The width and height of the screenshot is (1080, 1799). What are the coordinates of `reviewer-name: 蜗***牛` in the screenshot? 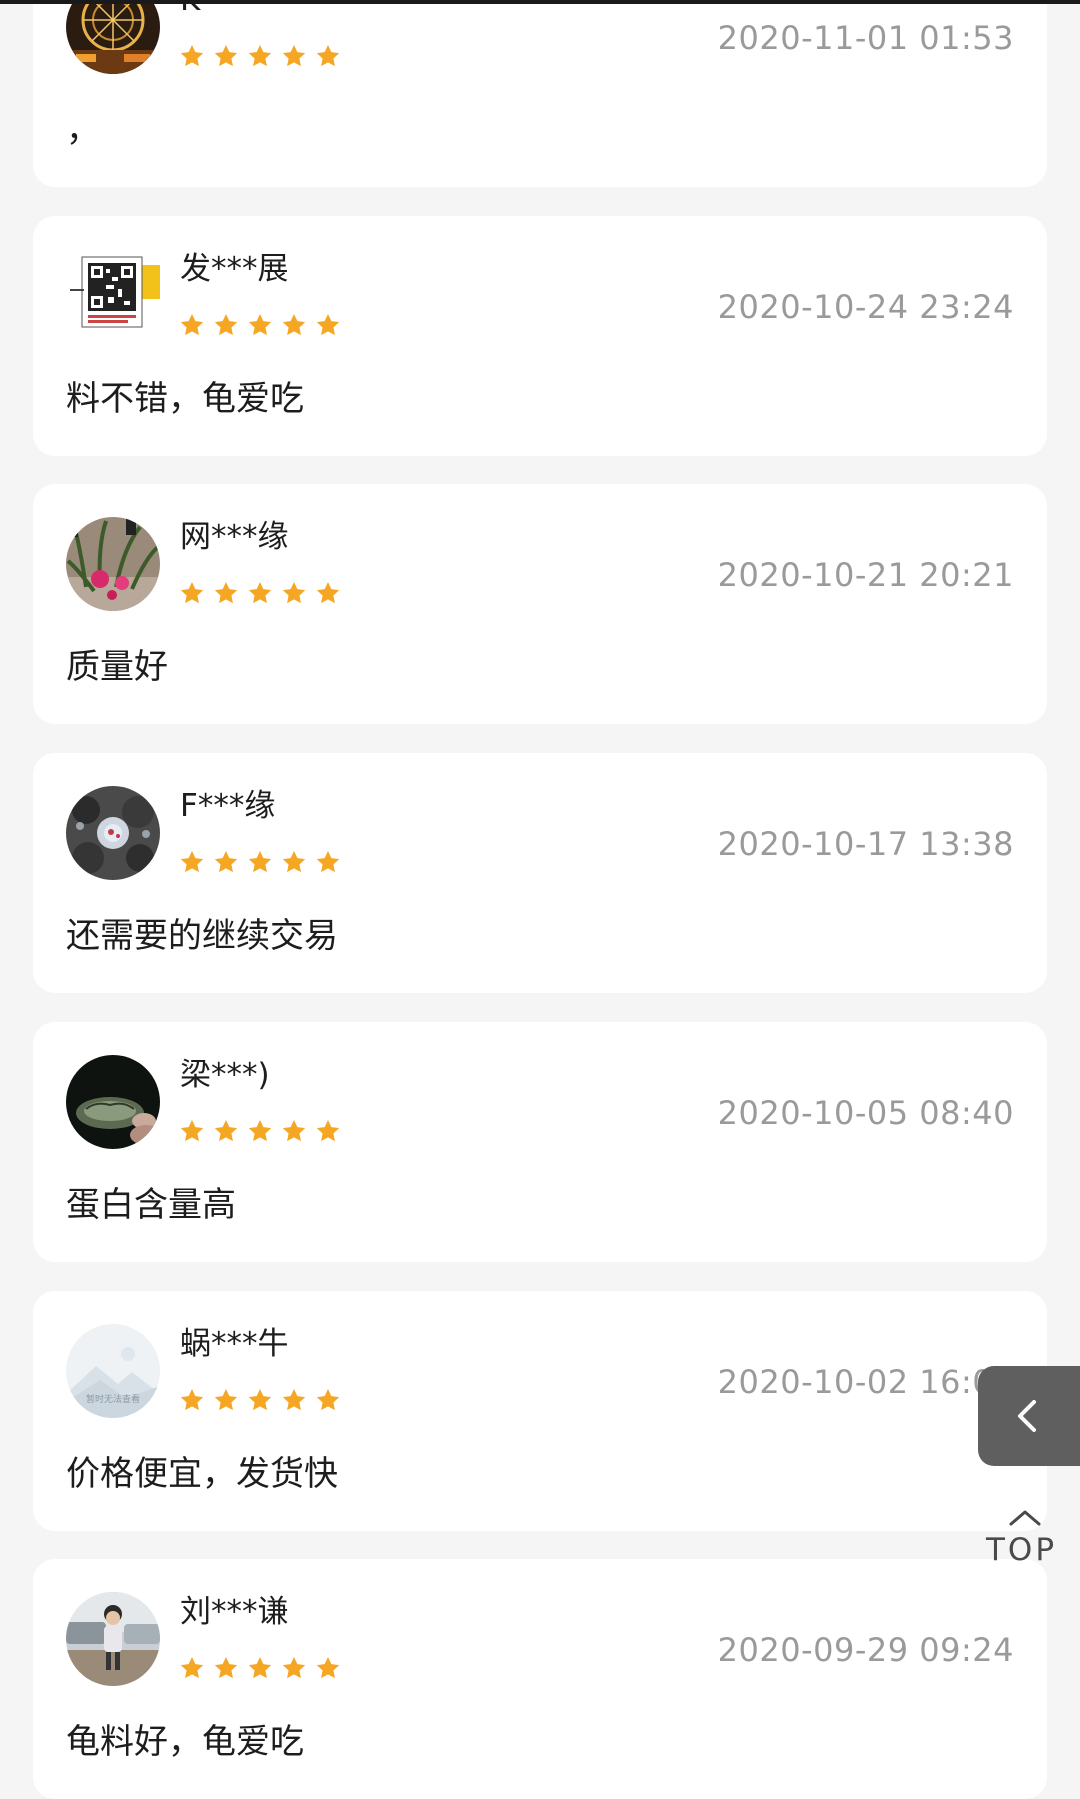 It's located at (234, 1344).